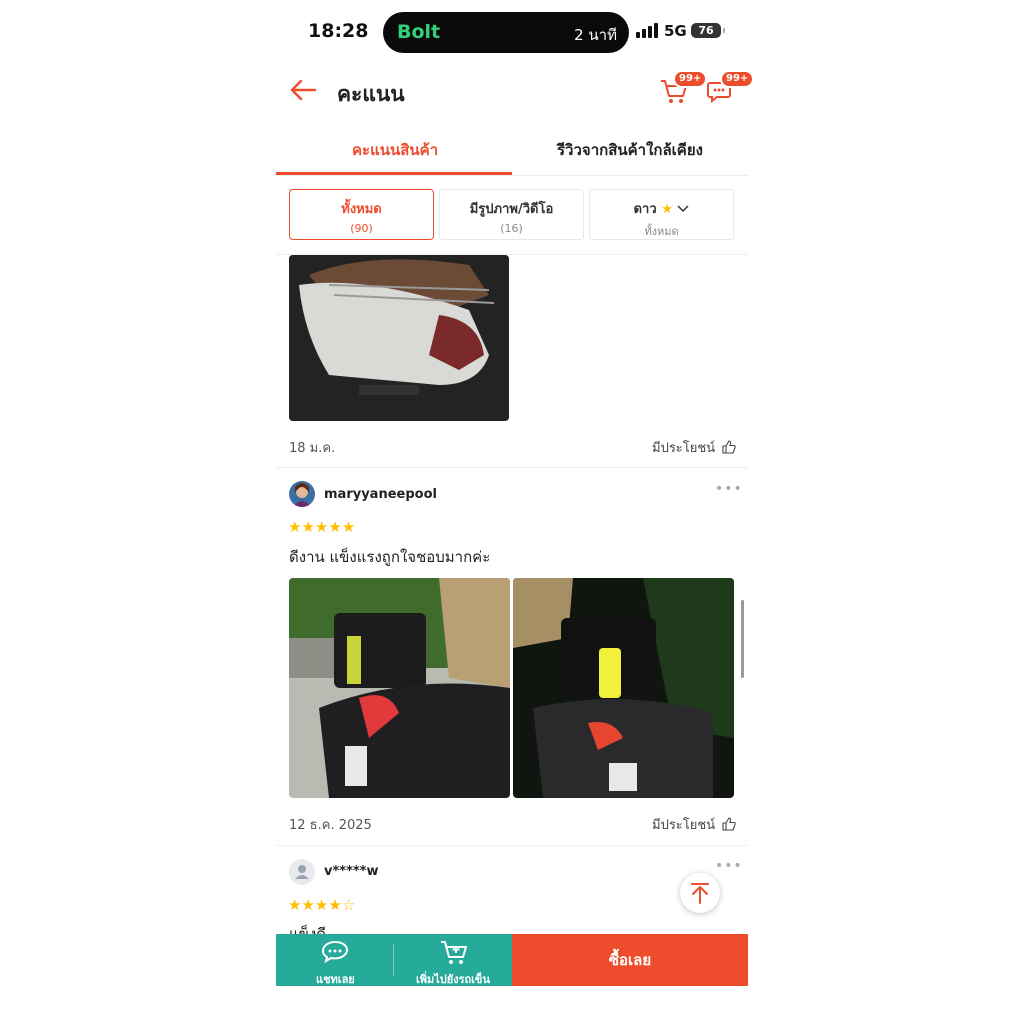 This screenshot has width=1024, height=1024. I want to click on chat-badge: 99+, so click(737, 79).